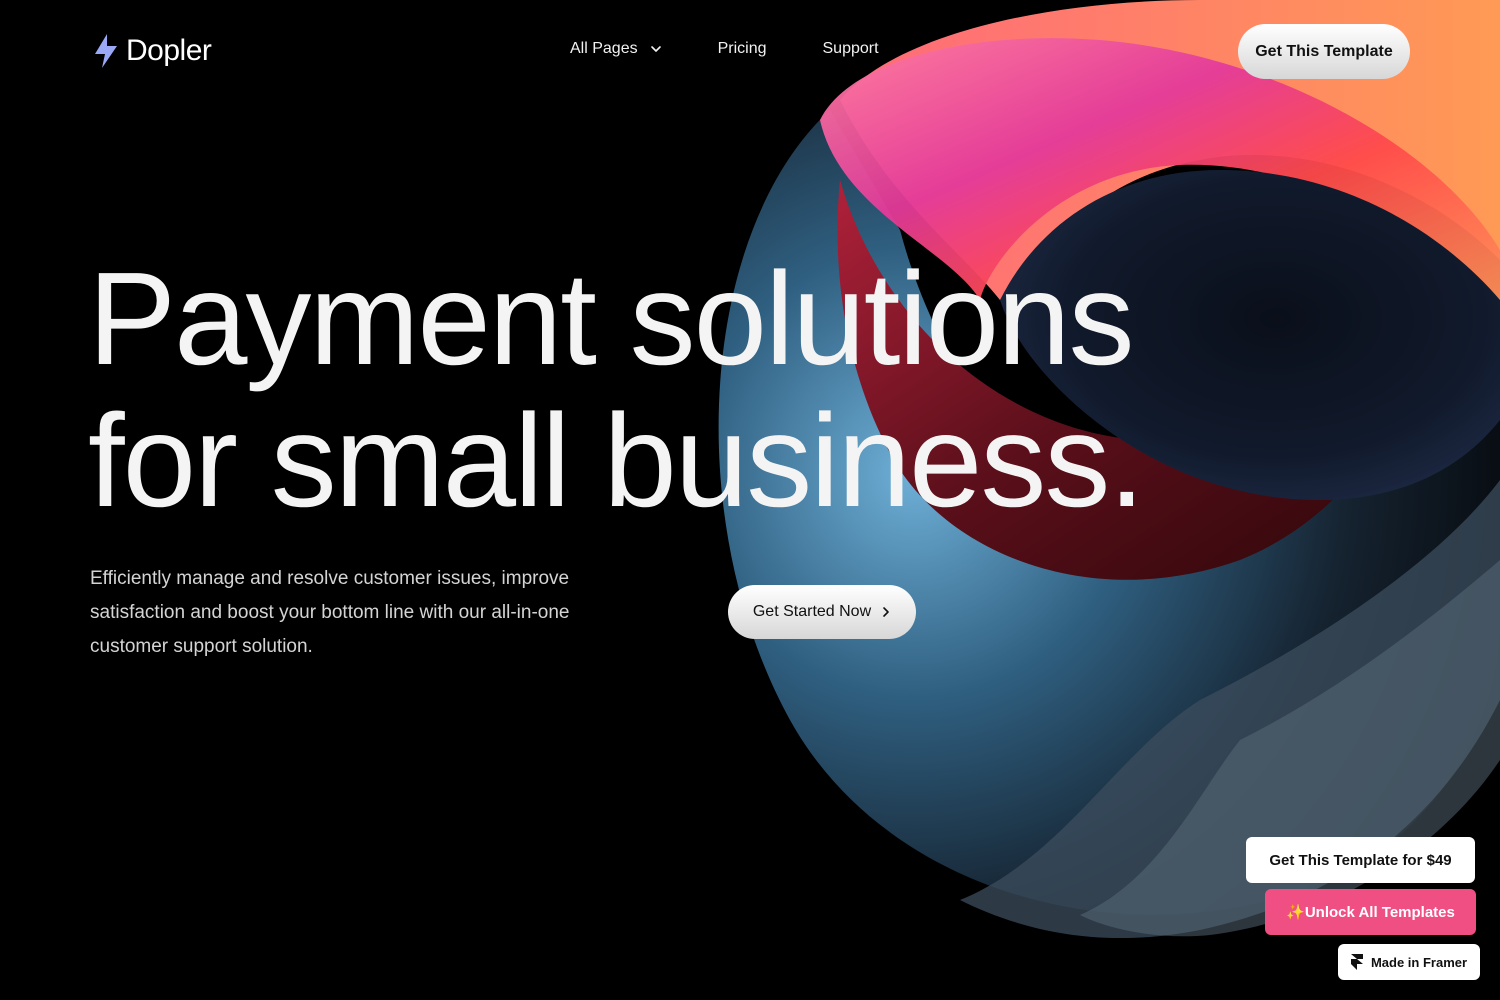 This screenshot has height=1000, width=1500. What do you see at coordinates (611, 318) in the screenshot?
I see `hero-headline-line-1: Payment solutions` at bounding box center [611, 318].